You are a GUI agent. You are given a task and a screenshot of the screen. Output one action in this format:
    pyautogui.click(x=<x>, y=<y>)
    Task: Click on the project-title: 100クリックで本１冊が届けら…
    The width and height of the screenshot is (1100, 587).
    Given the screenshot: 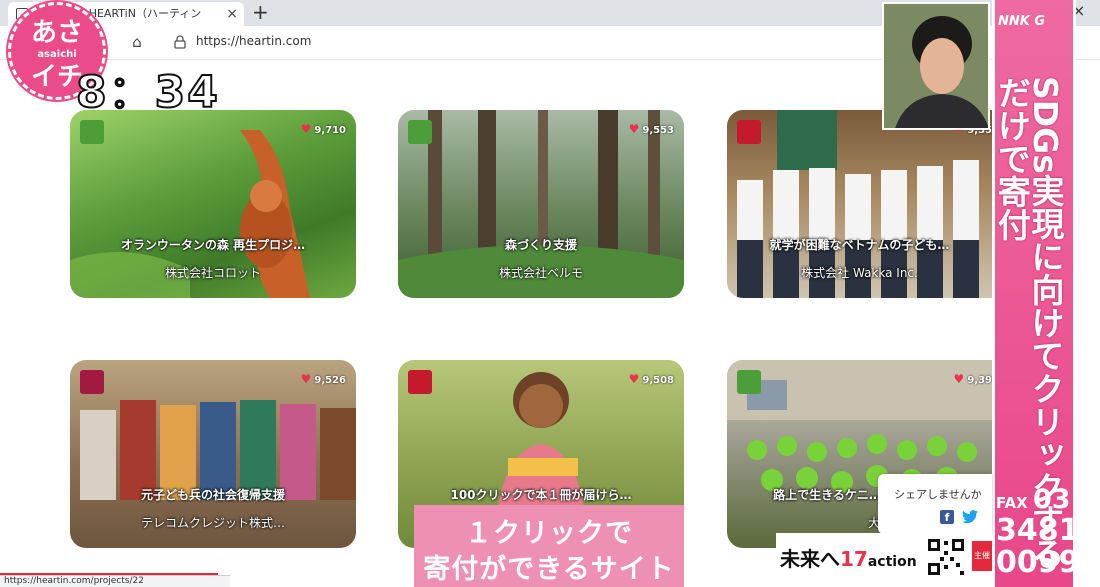 What is the action you would take?
    pyautogui.click(x=541, y=495)
    